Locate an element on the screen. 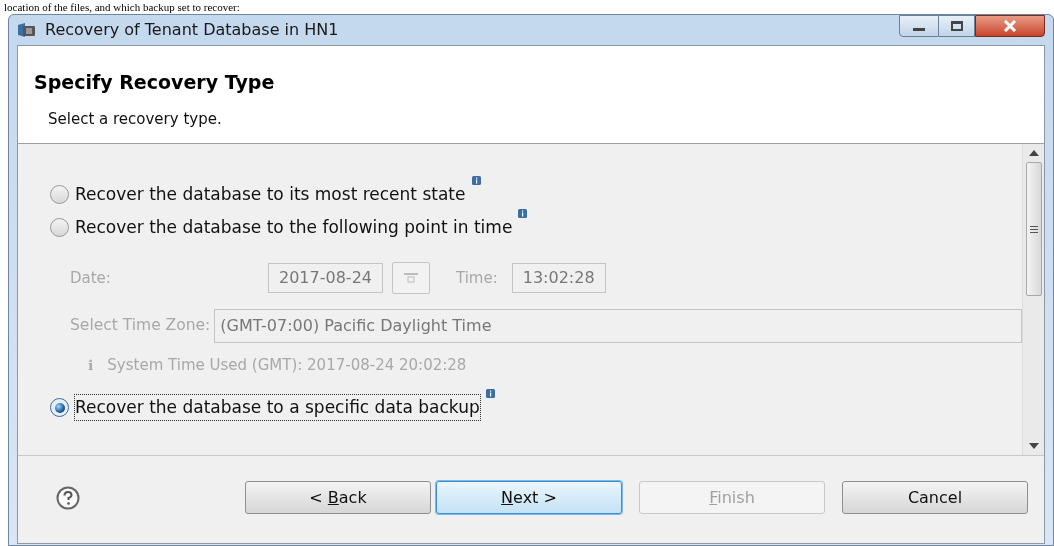  option-label: Recover the database to its most recent state is located at coordinates (270, 194).